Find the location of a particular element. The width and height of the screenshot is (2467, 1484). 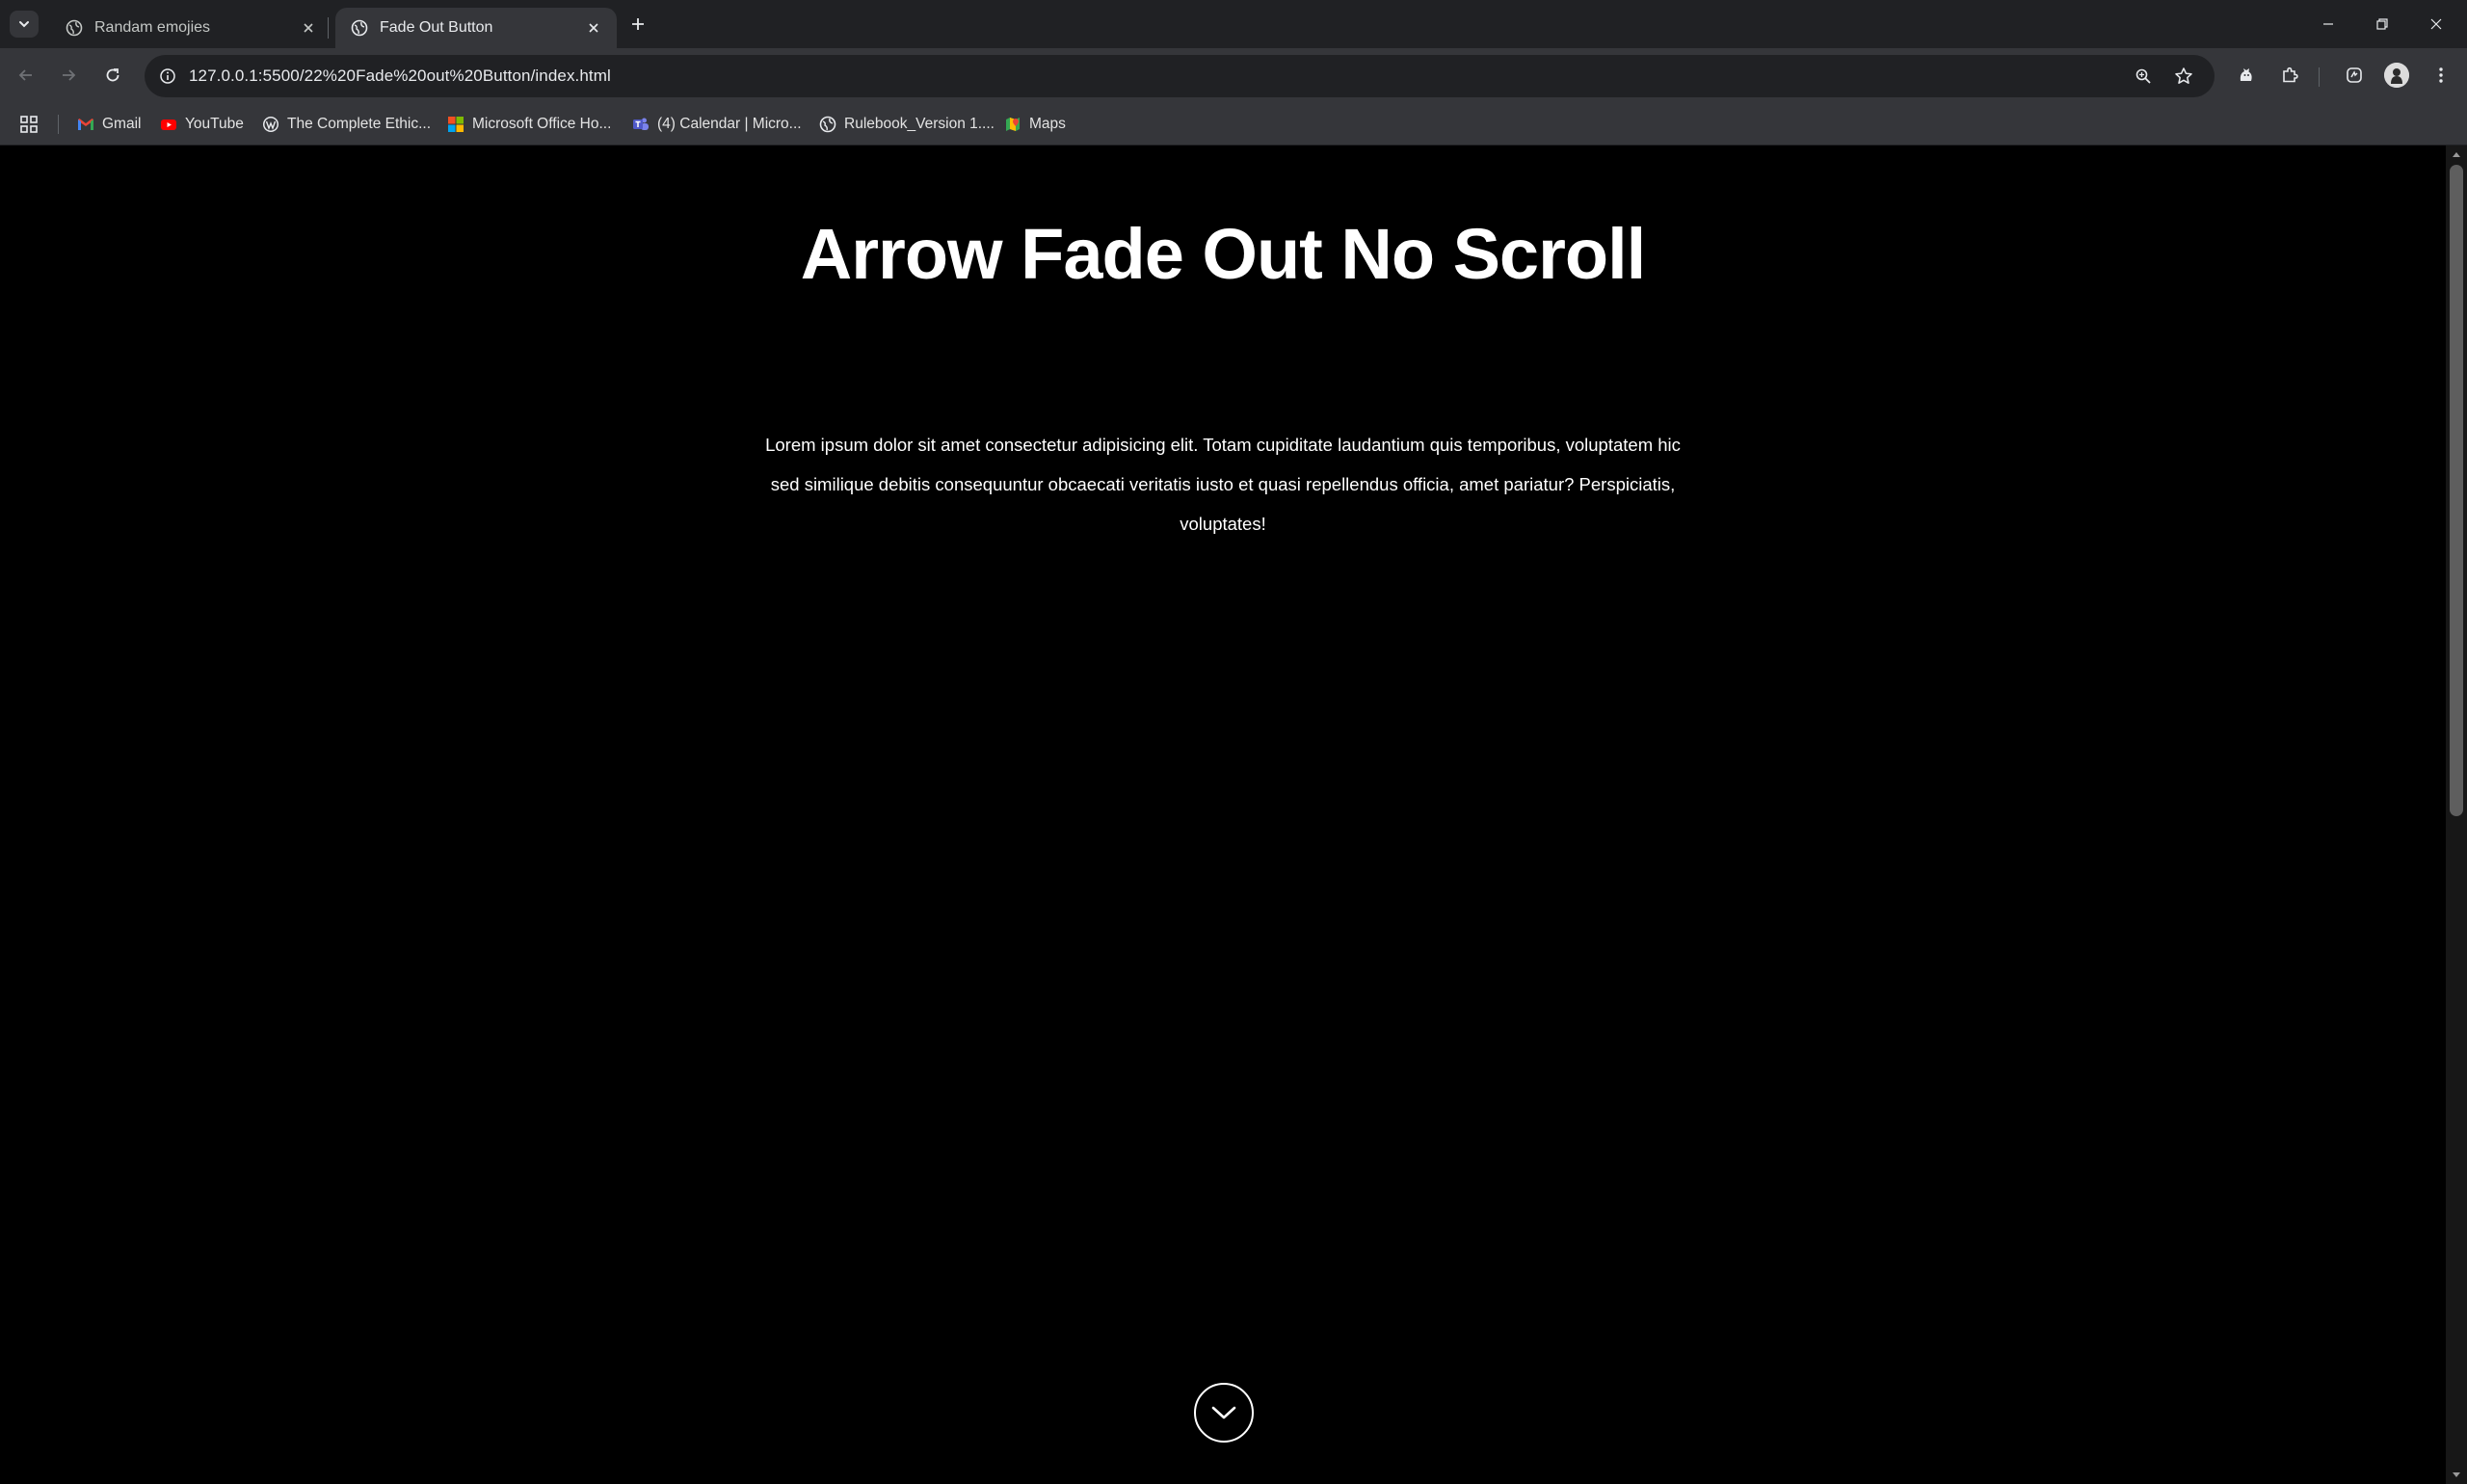

microsoft-icon is located at coordinates (456, 125).